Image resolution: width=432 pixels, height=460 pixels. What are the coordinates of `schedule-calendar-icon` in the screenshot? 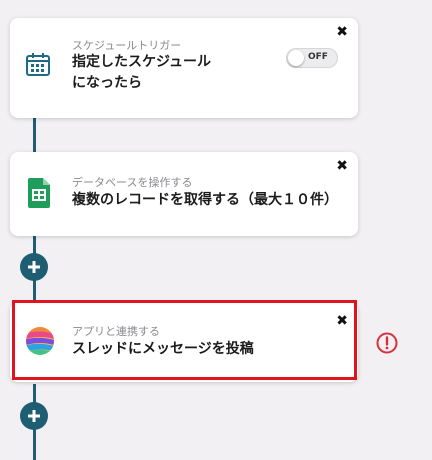 It's located at (38, 64).